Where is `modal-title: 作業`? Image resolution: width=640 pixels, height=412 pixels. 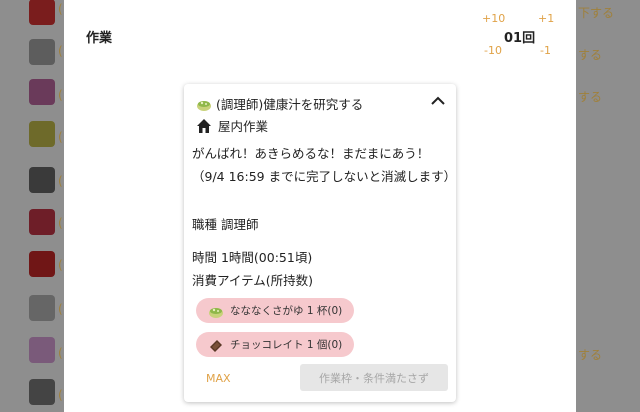
modal-title: 作業 is located at coordinates (99, 38).